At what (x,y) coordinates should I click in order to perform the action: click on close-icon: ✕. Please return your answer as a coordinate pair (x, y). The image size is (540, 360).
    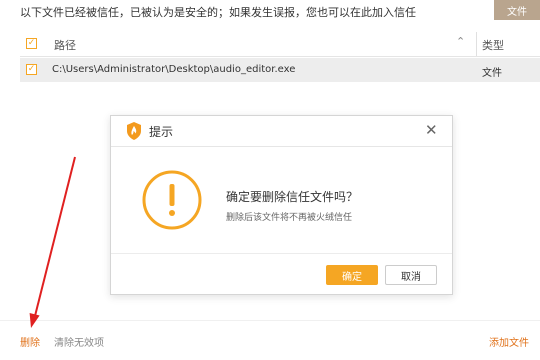
    Looking at the image, I should click on (431, 130).